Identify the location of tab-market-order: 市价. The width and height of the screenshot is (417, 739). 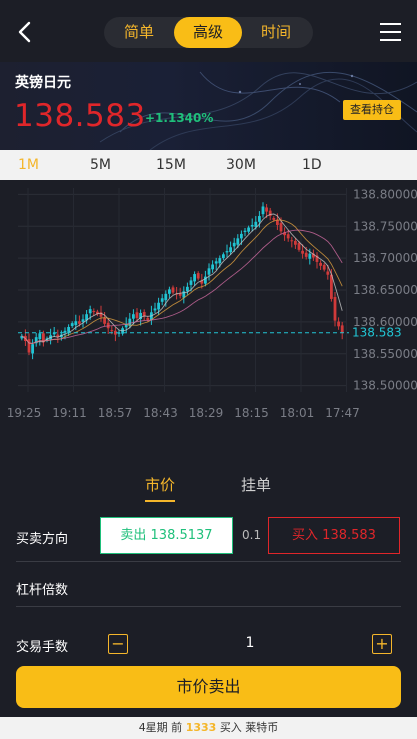
(160, 484).